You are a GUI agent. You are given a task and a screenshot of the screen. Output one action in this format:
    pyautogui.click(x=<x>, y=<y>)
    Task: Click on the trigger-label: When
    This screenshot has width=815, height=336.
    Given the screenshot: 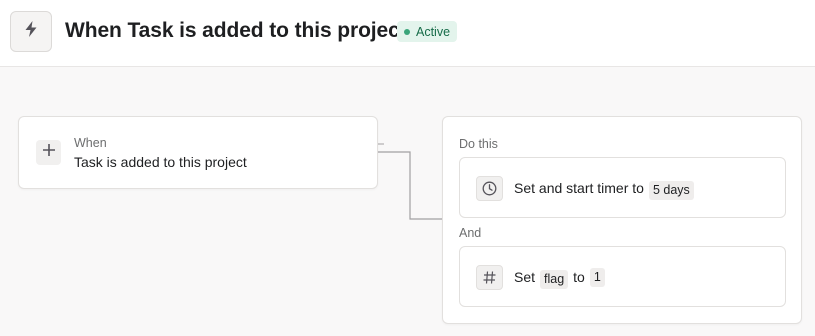 What is the action you would take?
    pyautogui.click(x=90, y=143)
    